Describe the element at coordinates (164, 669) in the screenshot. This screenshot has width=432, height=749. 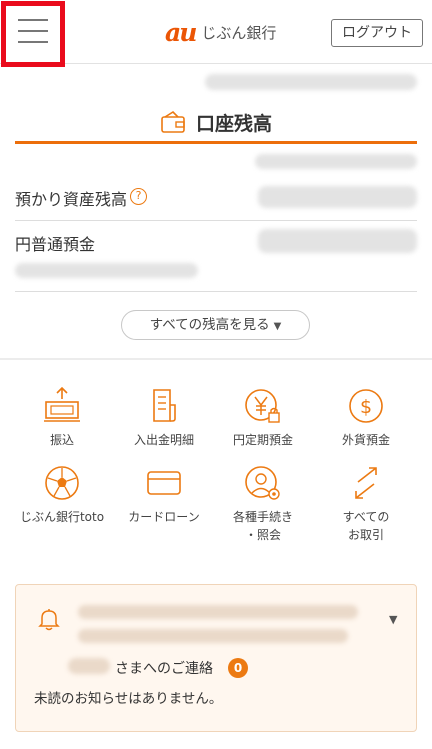
I see `contact-label: さまへのご連絡` at that location.